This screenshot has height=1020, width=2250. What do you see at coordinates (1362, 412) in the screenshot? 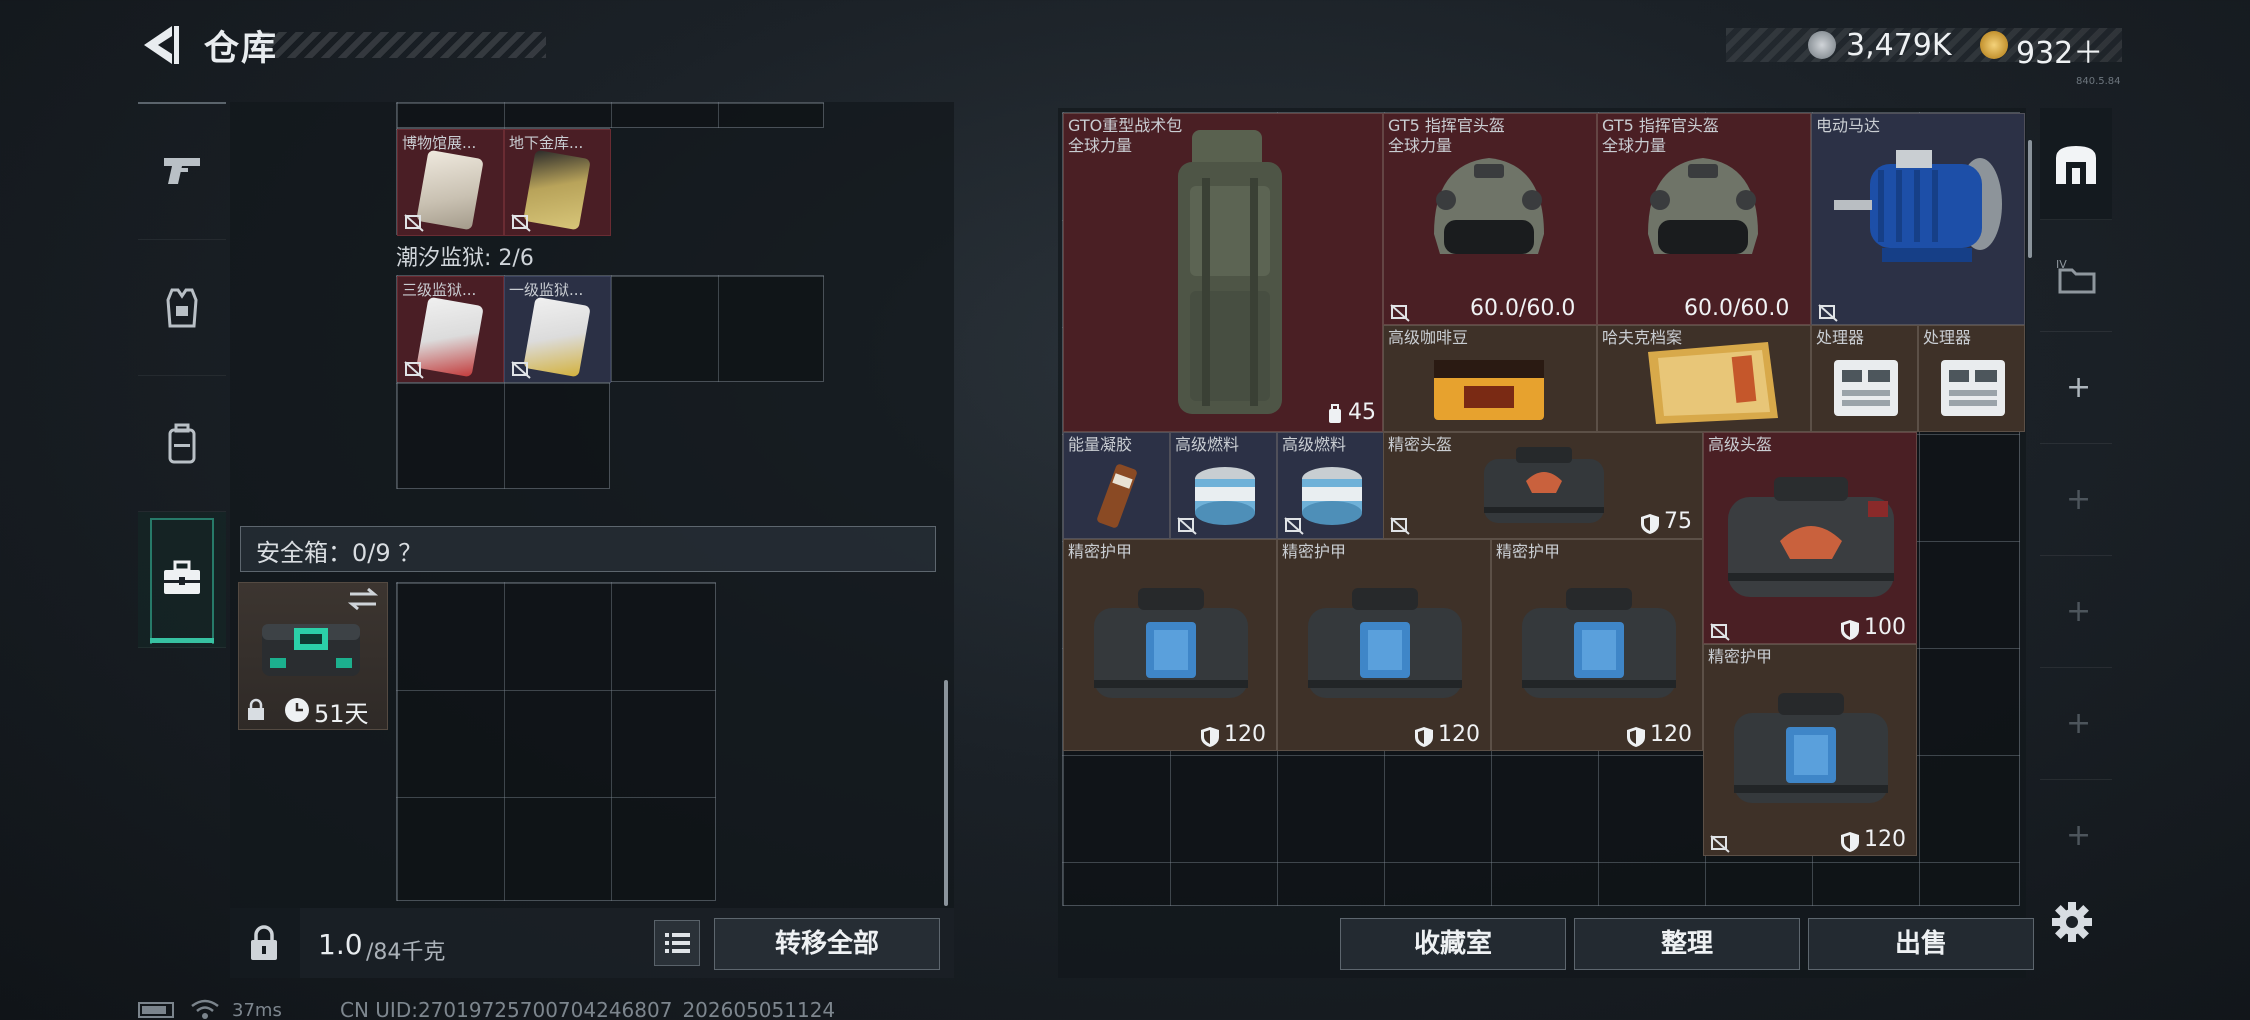
I see `item-capacity: 45` at bounding box center [1362, 412].